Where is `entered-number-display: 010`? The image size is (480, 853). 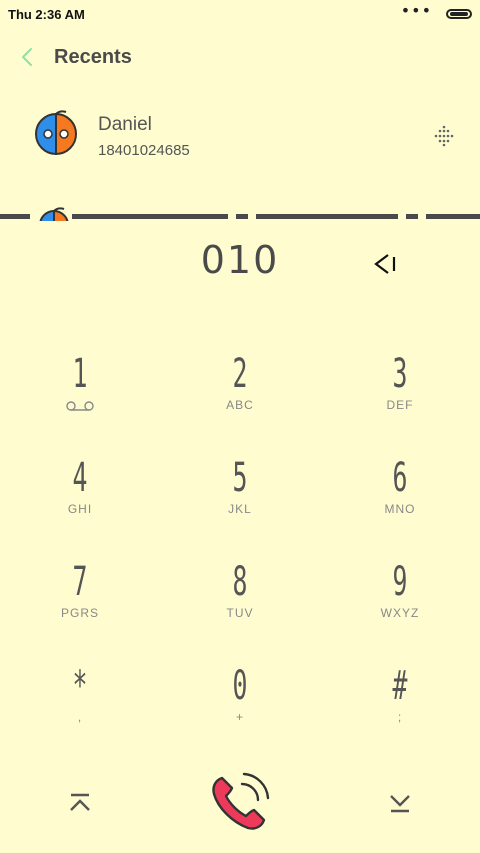 entered-number-display: 010 is located at coordinates (240, 260).